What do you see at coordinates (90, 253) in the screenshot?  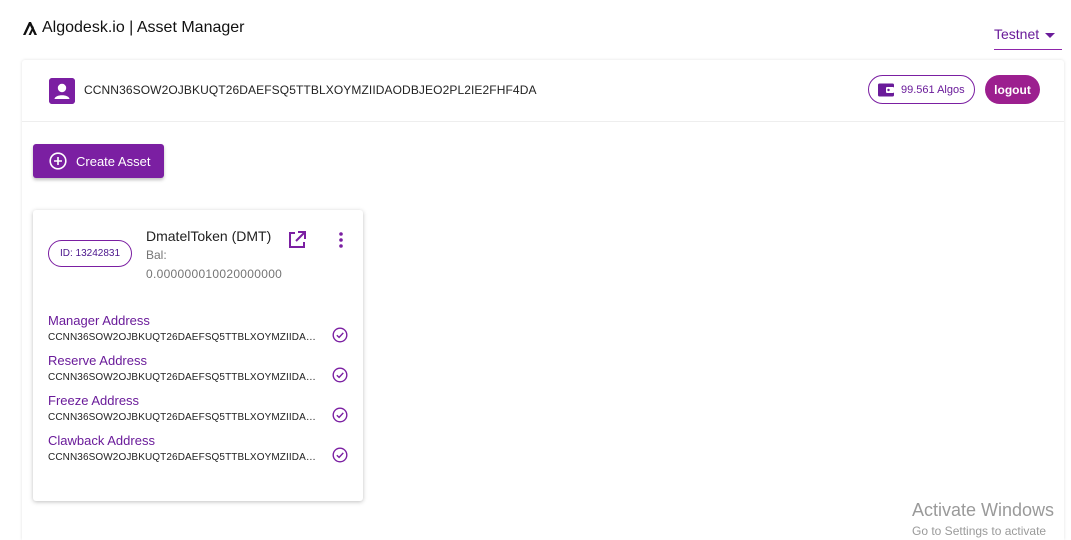 I see `asset-id-chip: ID: 13242831` at bounding box center [90, 253].